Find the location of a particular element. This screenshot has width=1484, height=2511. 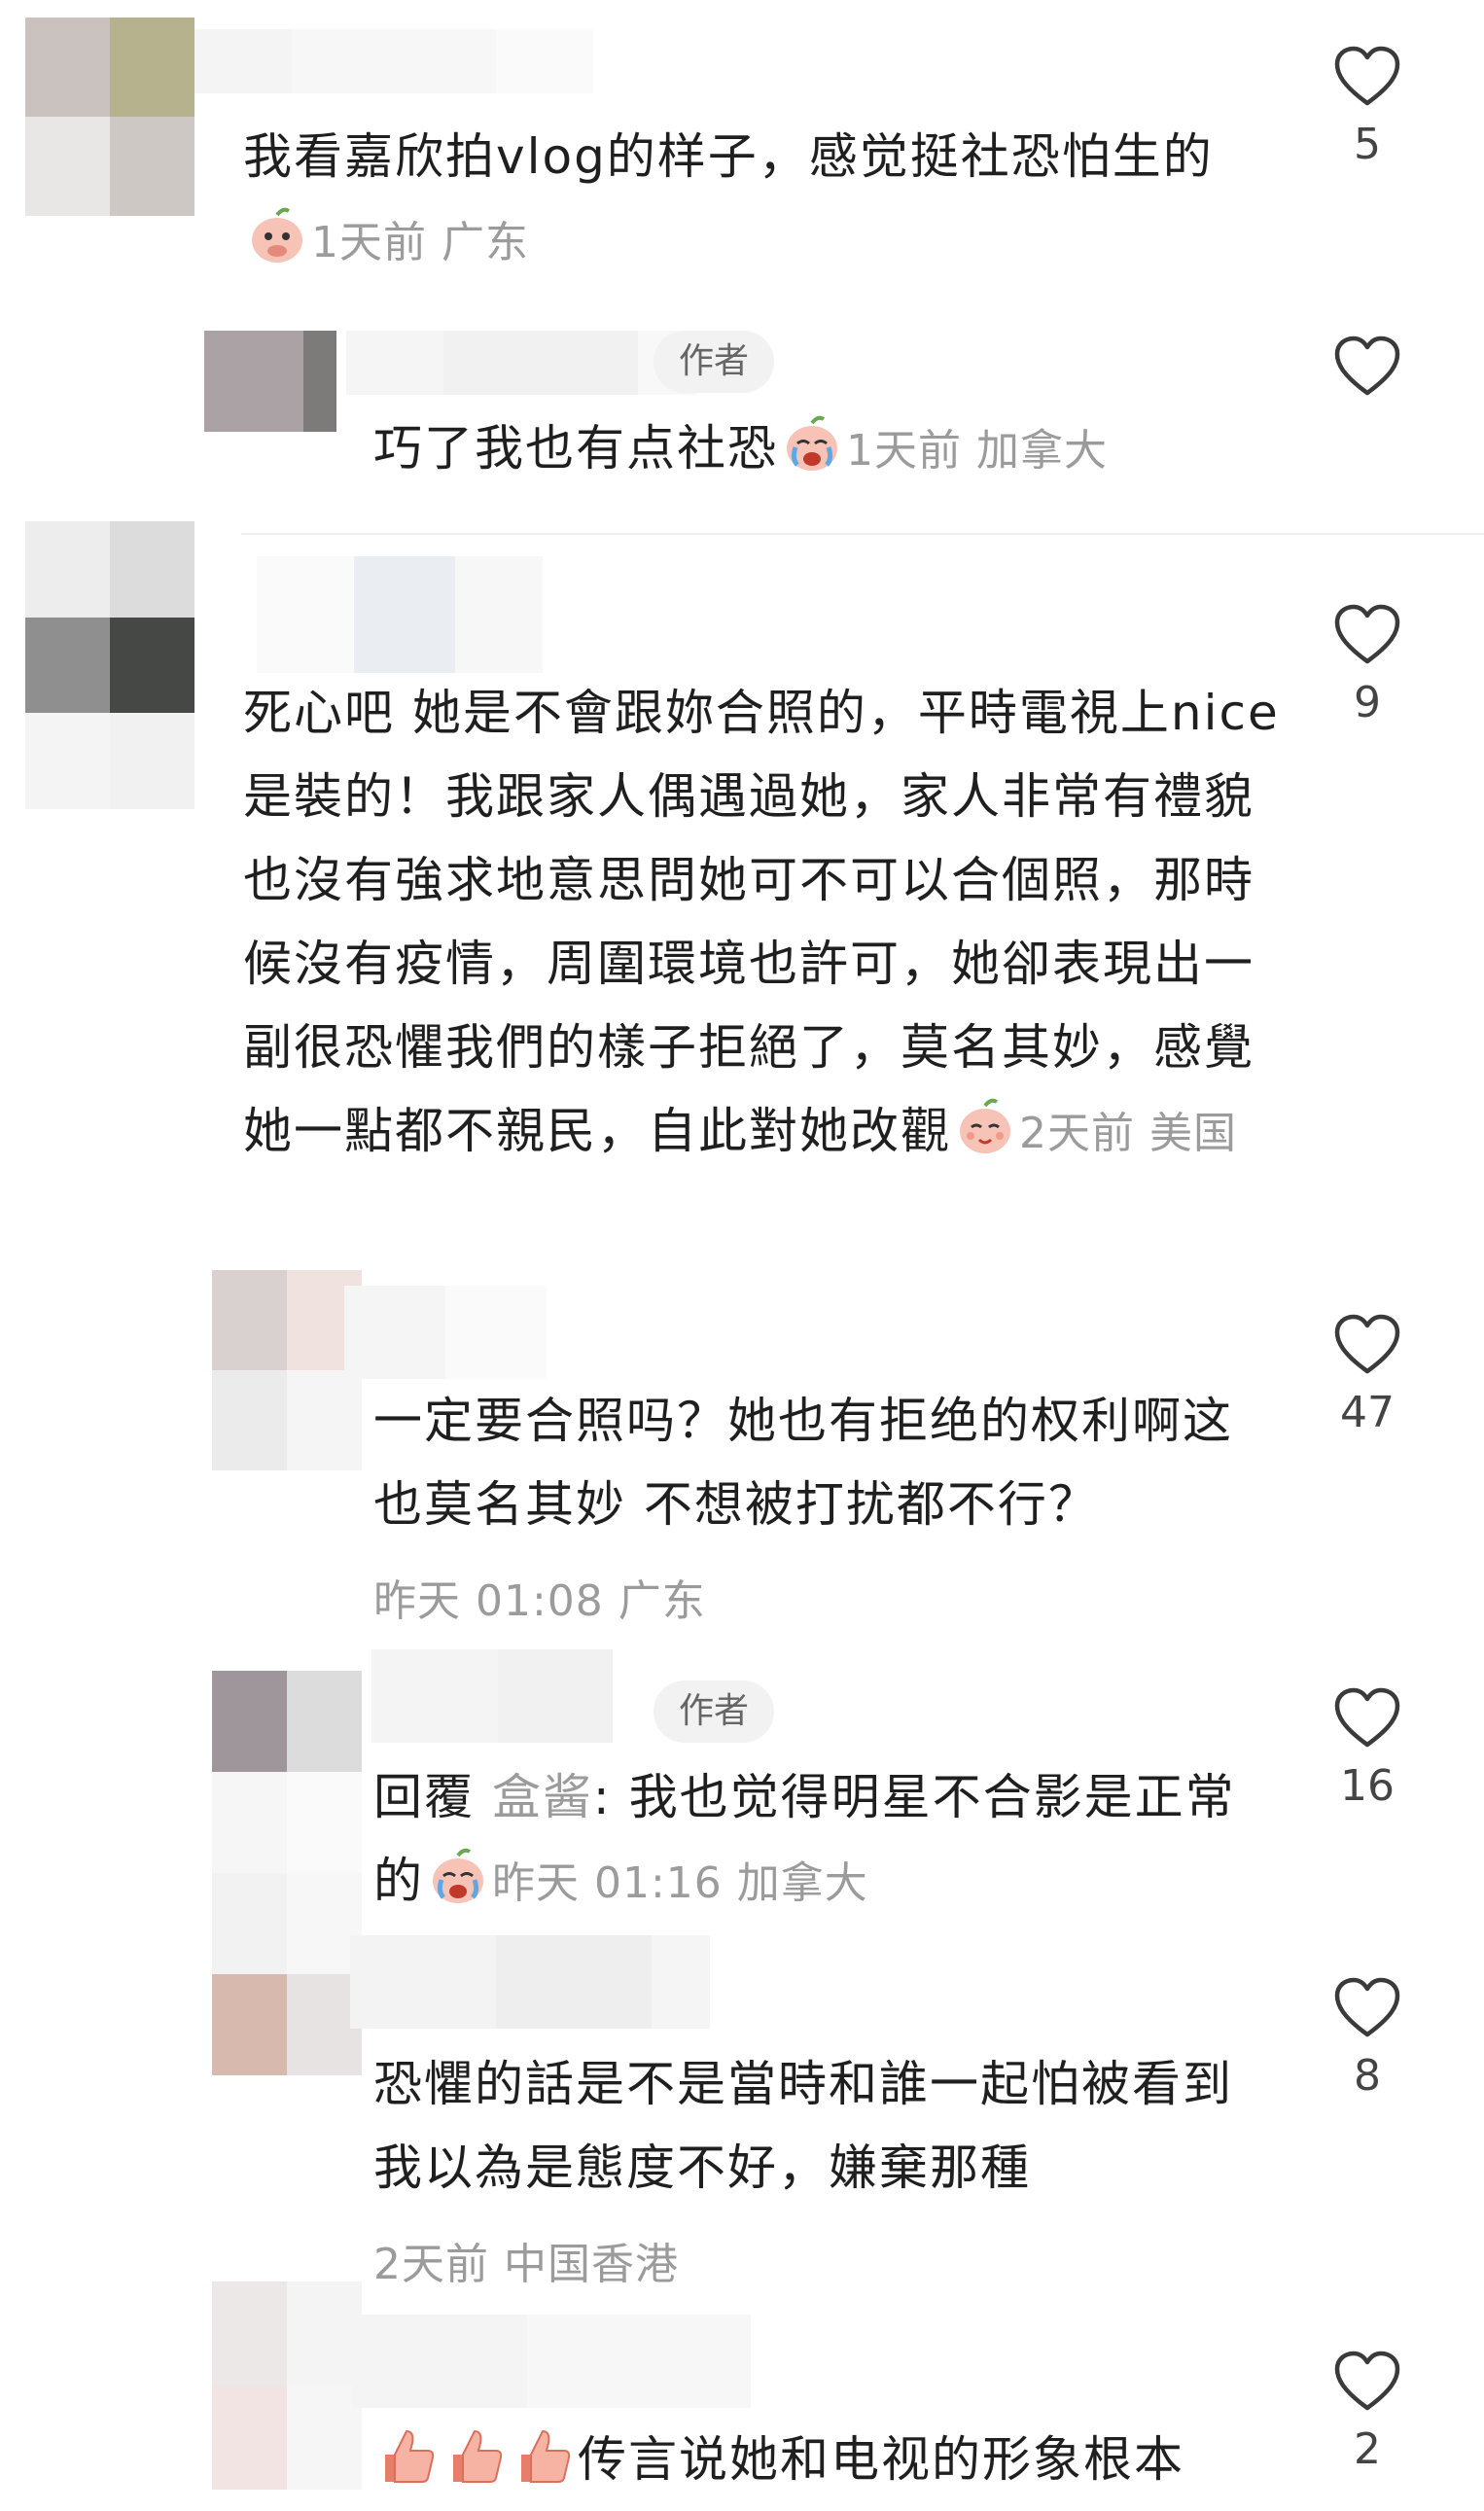

comment-meta: 1天前 广东 is located at coordinates (420, 243).